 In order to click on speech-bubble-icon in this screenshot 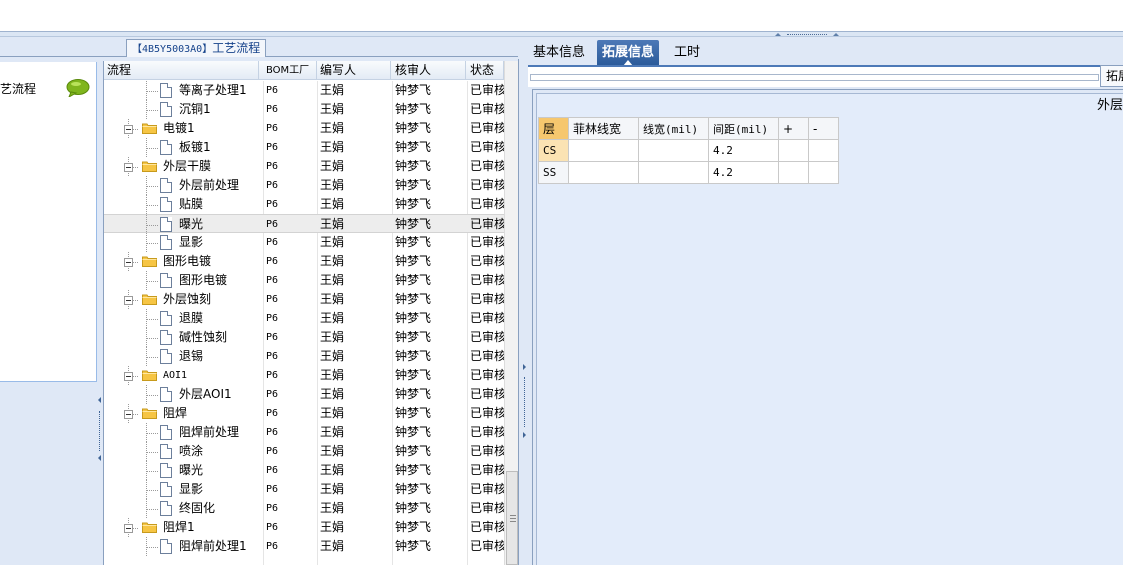, I will do `click(78, 88)`.